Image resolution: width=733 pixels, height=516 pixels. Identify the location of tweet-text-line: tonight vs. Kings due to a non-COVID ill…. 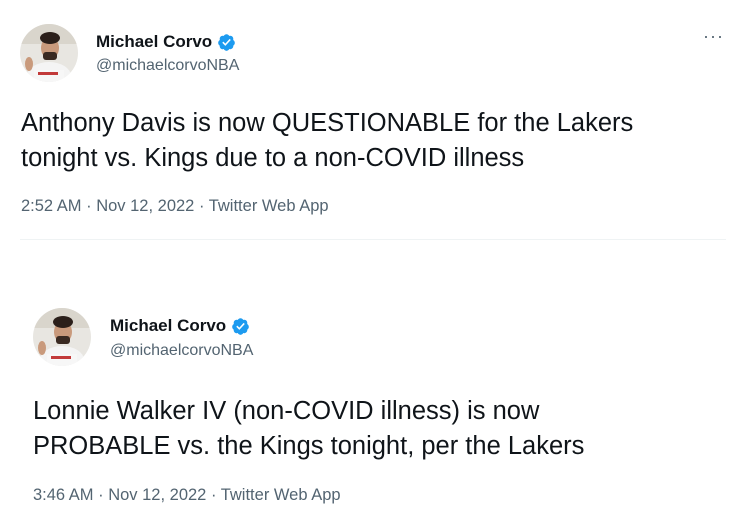
(273, 158).